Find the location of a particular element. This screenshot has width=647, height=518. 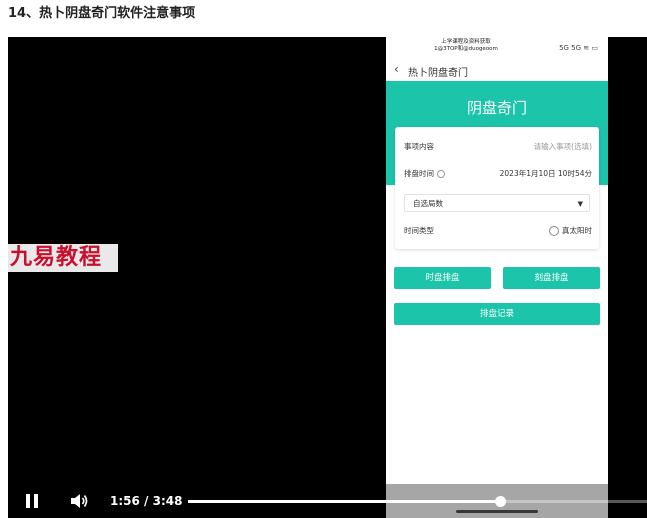

time-radio-icon is located at coordinates (441, 174).